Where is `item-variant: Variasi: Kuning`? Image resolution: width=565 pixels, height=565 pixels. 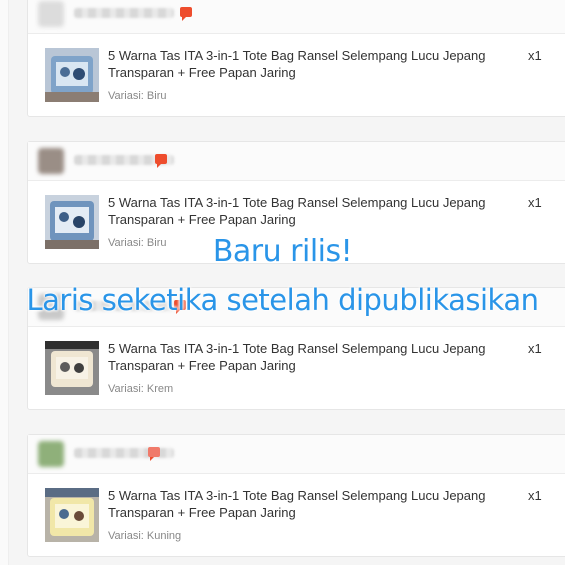 item-variant: Variasi: Kuning is located at coordinates (145, 536).